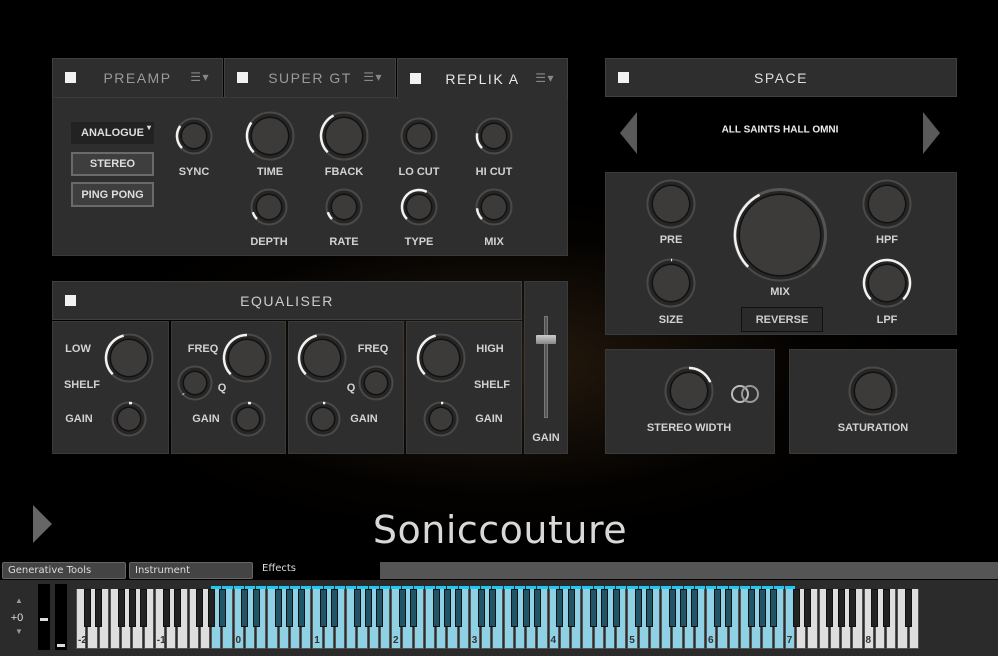 Image resolution: width=998 pixels, height=656 pixels. I want to click on next-preset-arrow-icon, so click(931, 133).